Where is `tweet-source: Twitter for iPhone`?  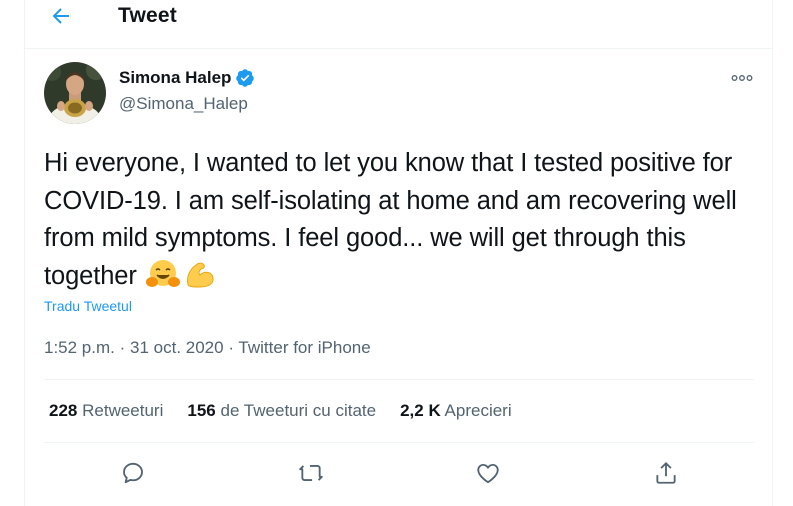
tweet-source: Twitter for iPhone is located at coordinates (304, 347).